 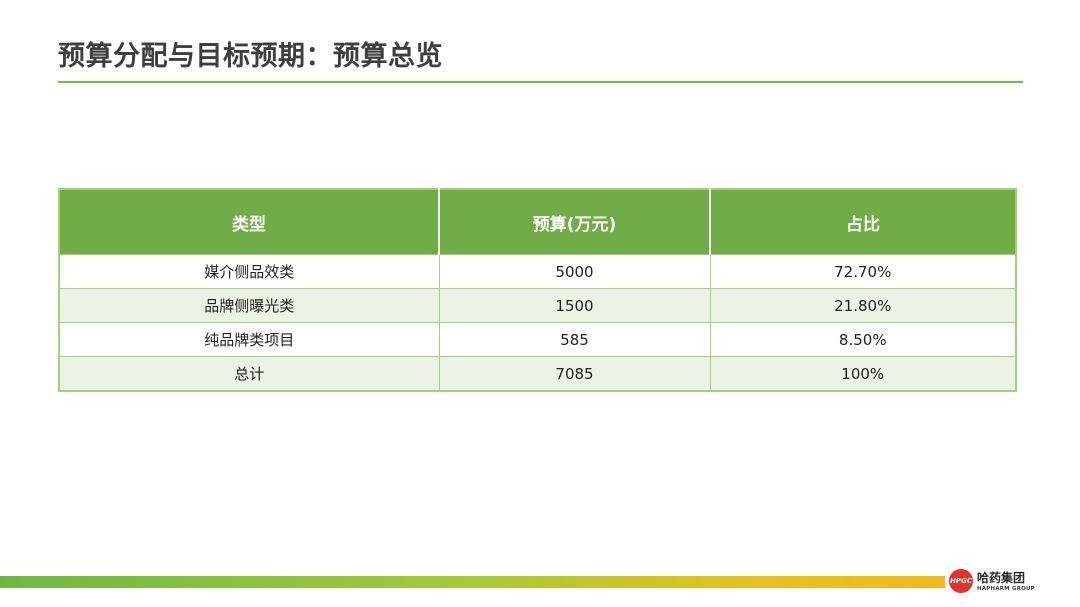 I want to click on cell-budget: 7085, so click(x=575, y=373).